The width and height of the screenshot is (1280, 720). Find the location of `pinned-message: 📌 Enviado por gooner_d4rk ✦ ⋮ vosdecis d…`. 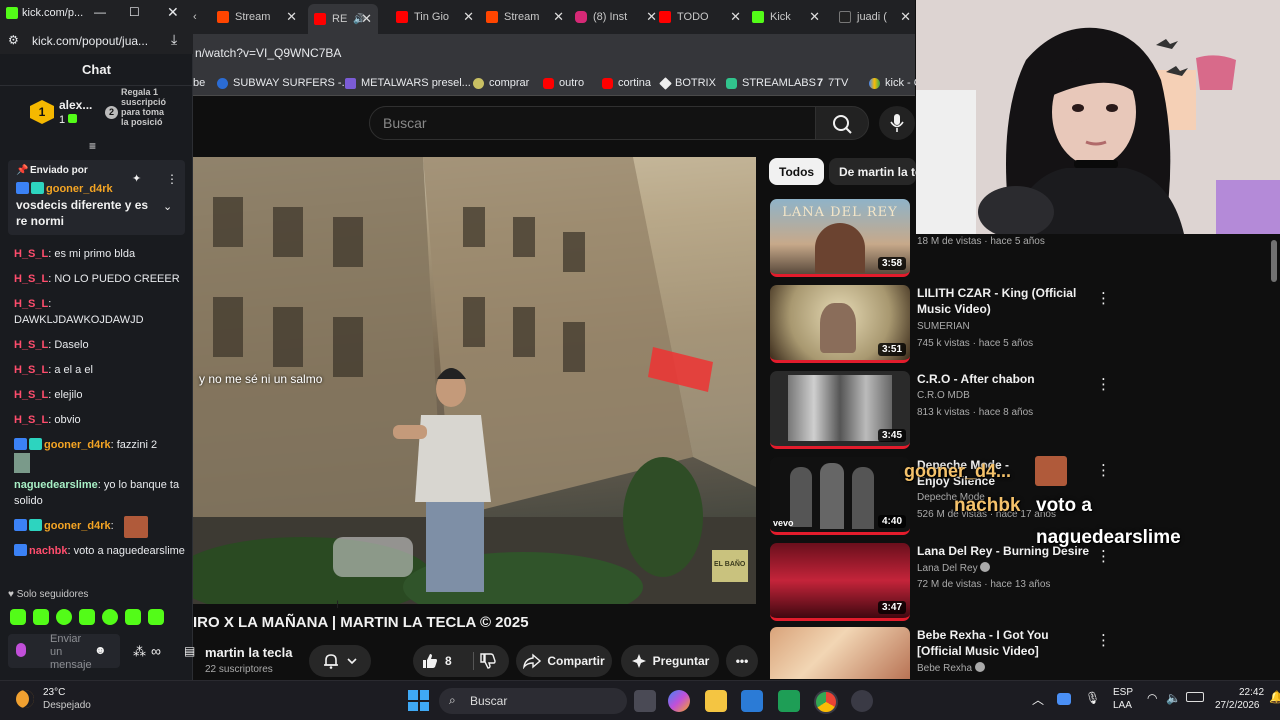

pinned-message: 📌 Enviado por gooner_d4rk ✦ ⋮ vosdecis d… is located at coordinates (96, 197).